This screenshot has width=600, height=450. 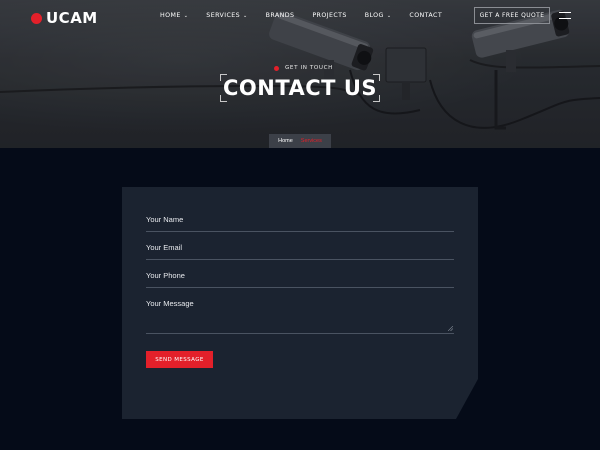 I want to click on logo: UCAM, so click(x=64, y=18).